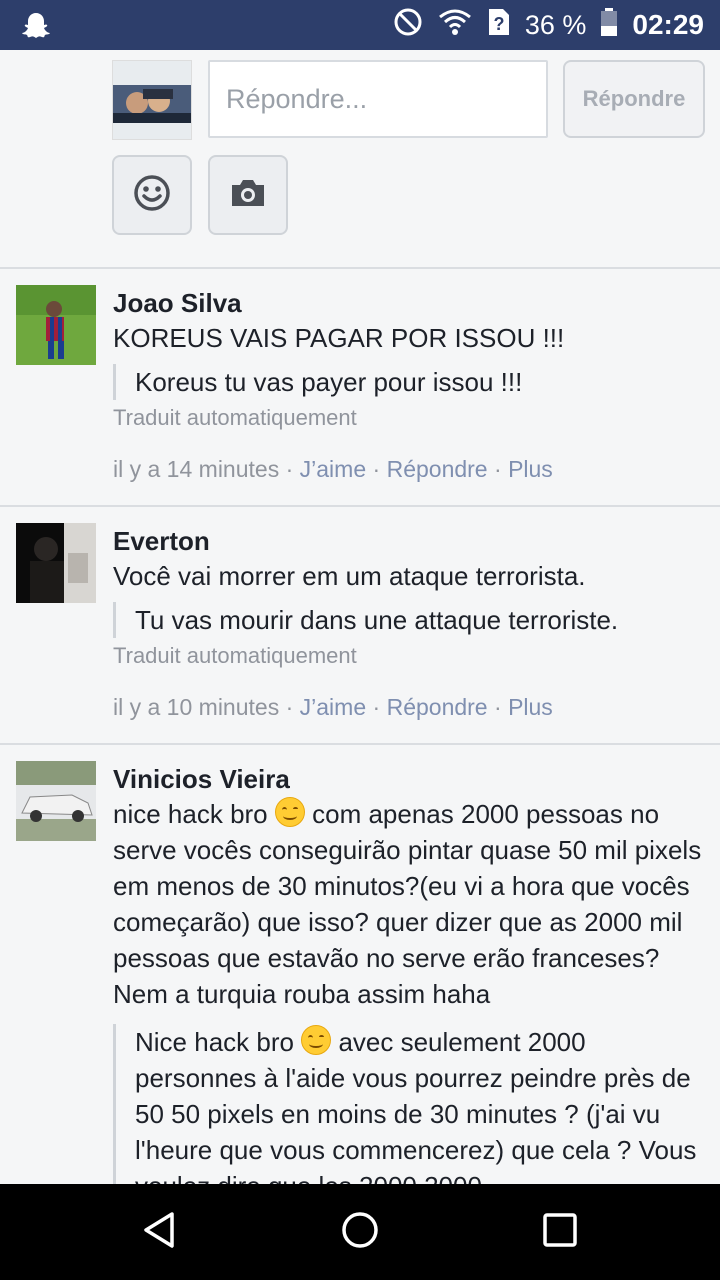 This screenshot has height=1280, width=720. I want to click on reply-submit-button: Répondre, so click(634, 99).